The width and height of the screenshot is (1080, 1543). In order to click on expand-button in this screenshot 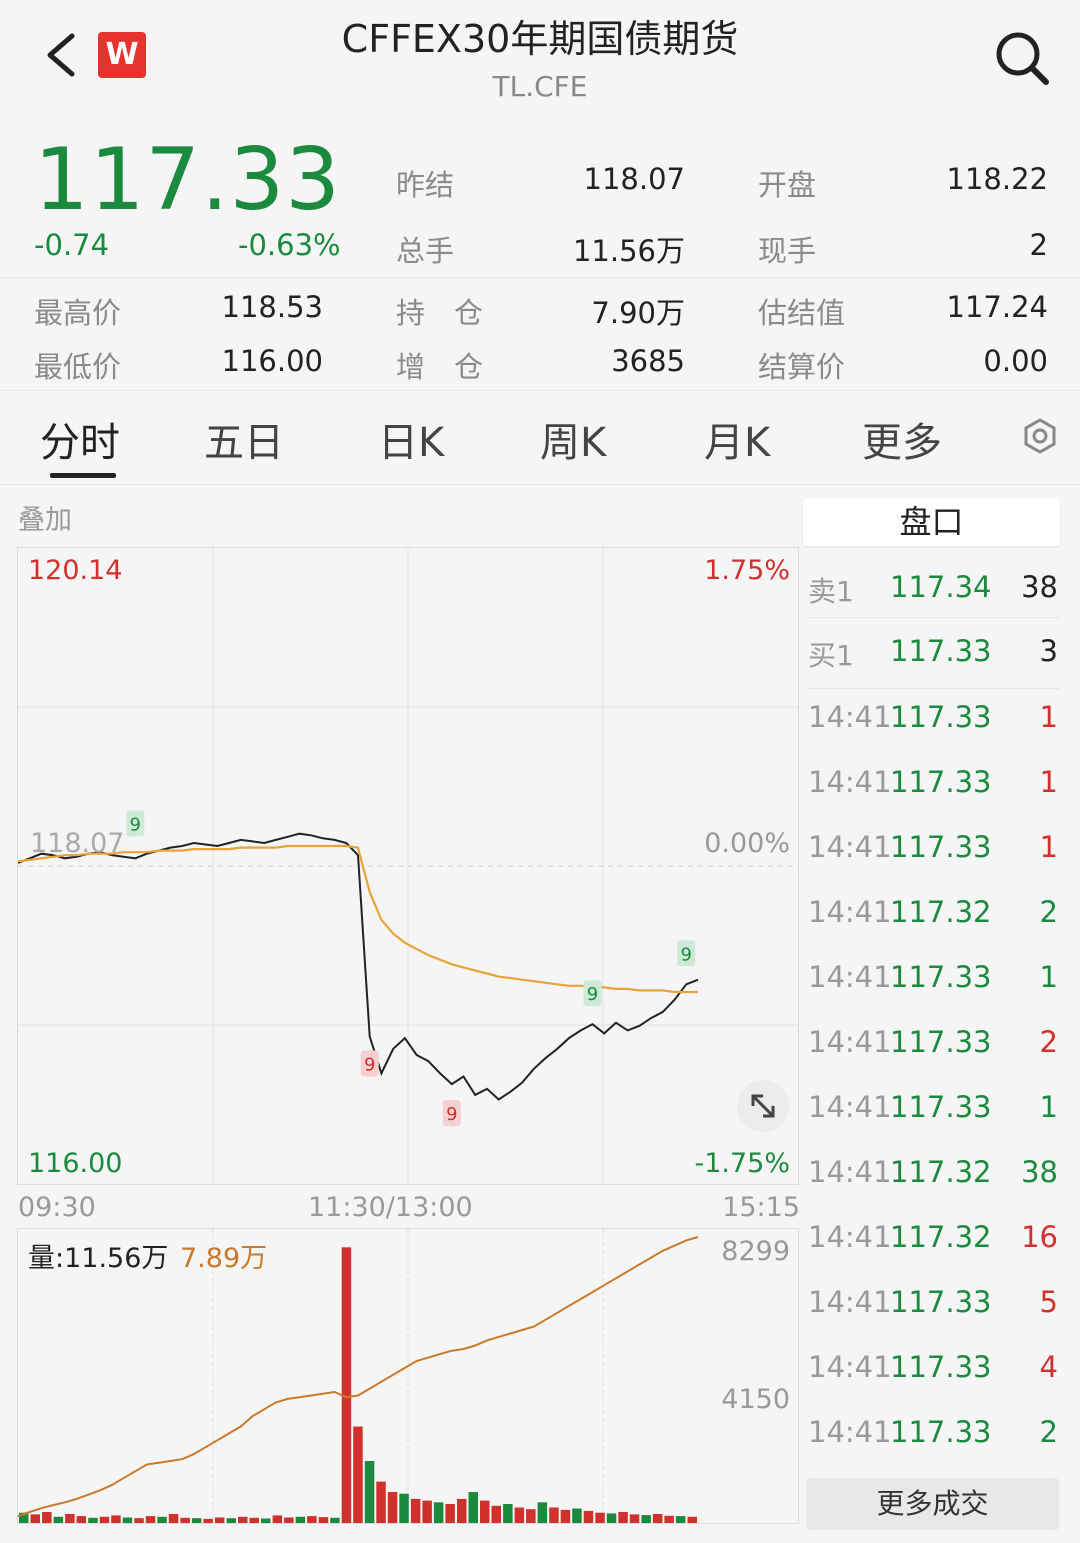, I will do `click(763, 1106)`.